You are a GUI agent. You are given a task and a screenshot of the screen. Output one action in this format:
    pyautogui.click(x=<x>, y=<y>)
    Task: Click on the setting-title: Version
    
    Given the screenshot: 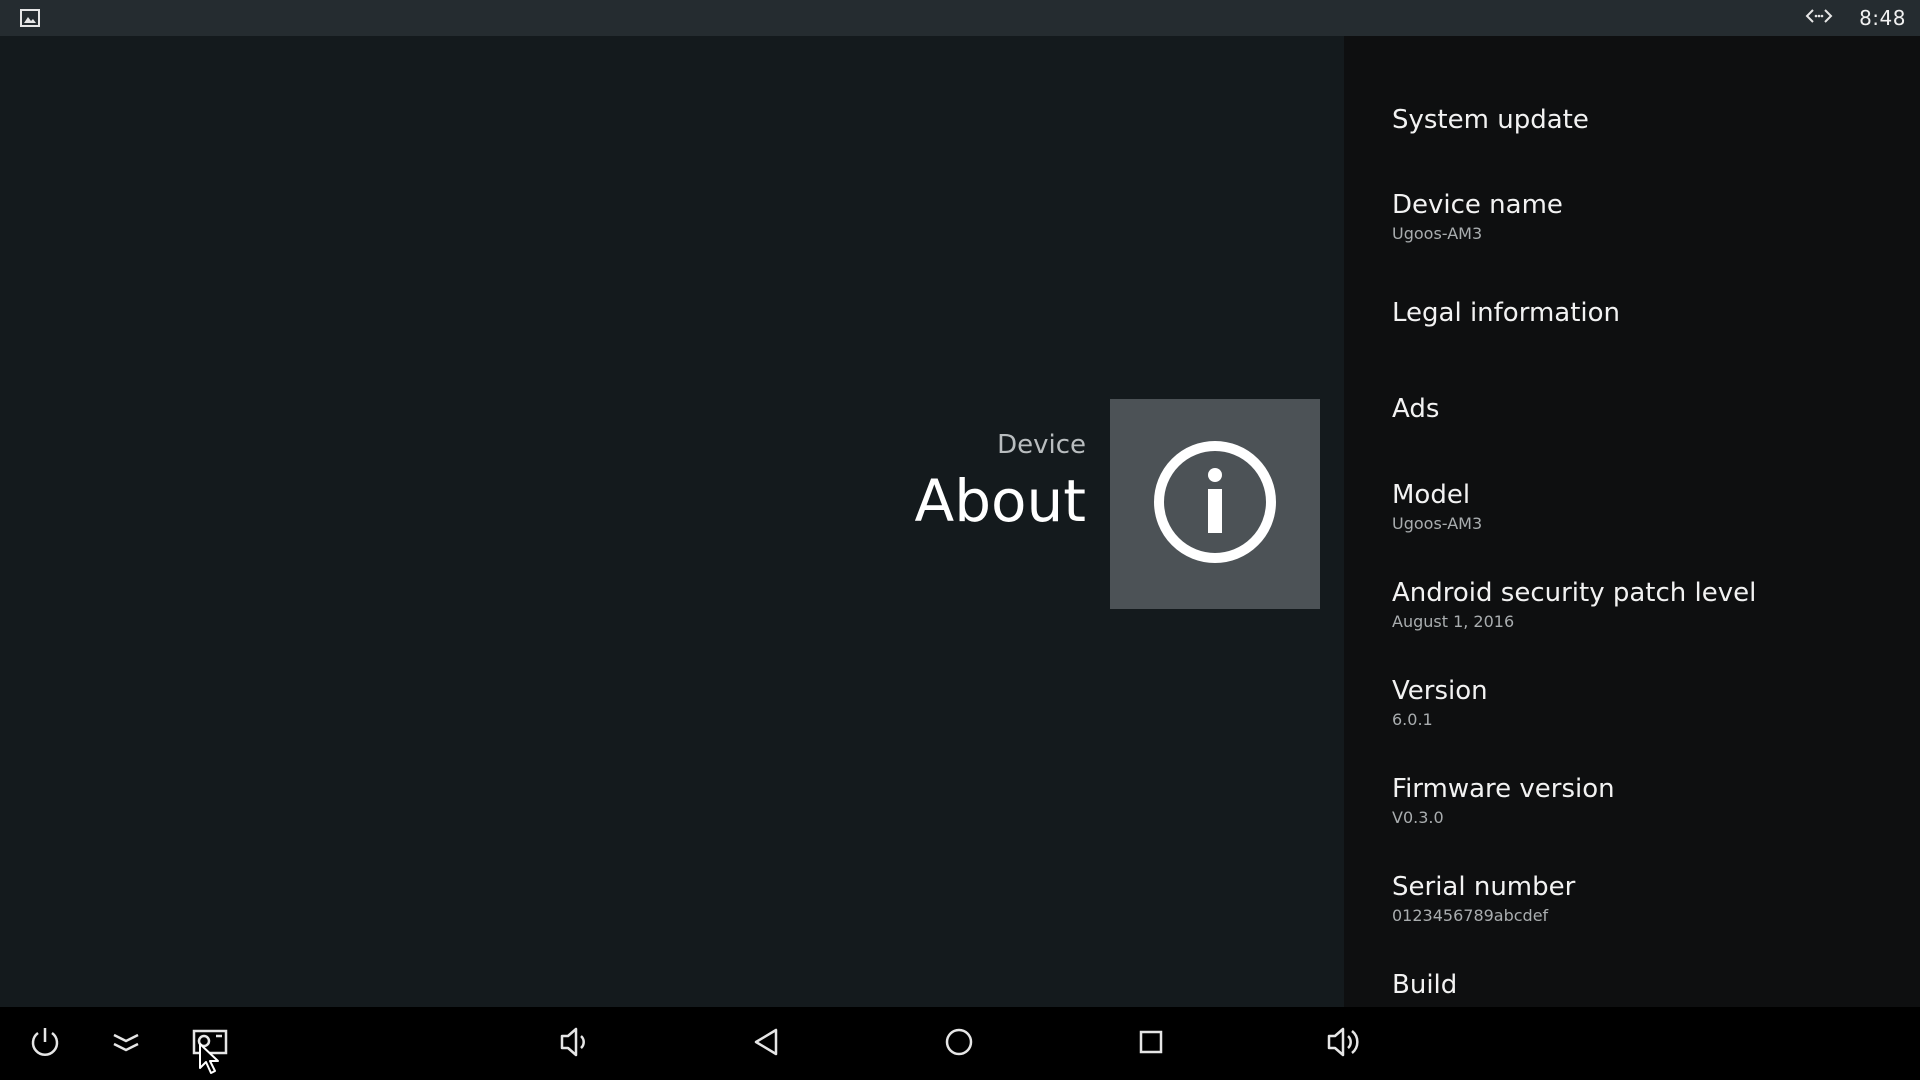 What is the action you would take?
    pyautogui.click(x=1440, y=691)
    